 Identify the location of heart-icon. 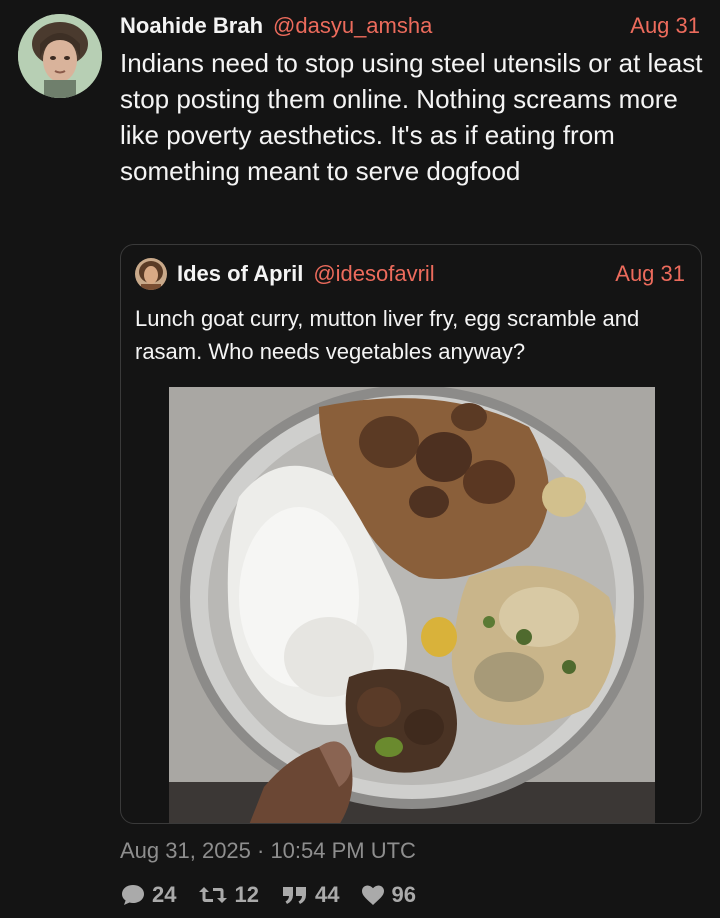
(373, 895).